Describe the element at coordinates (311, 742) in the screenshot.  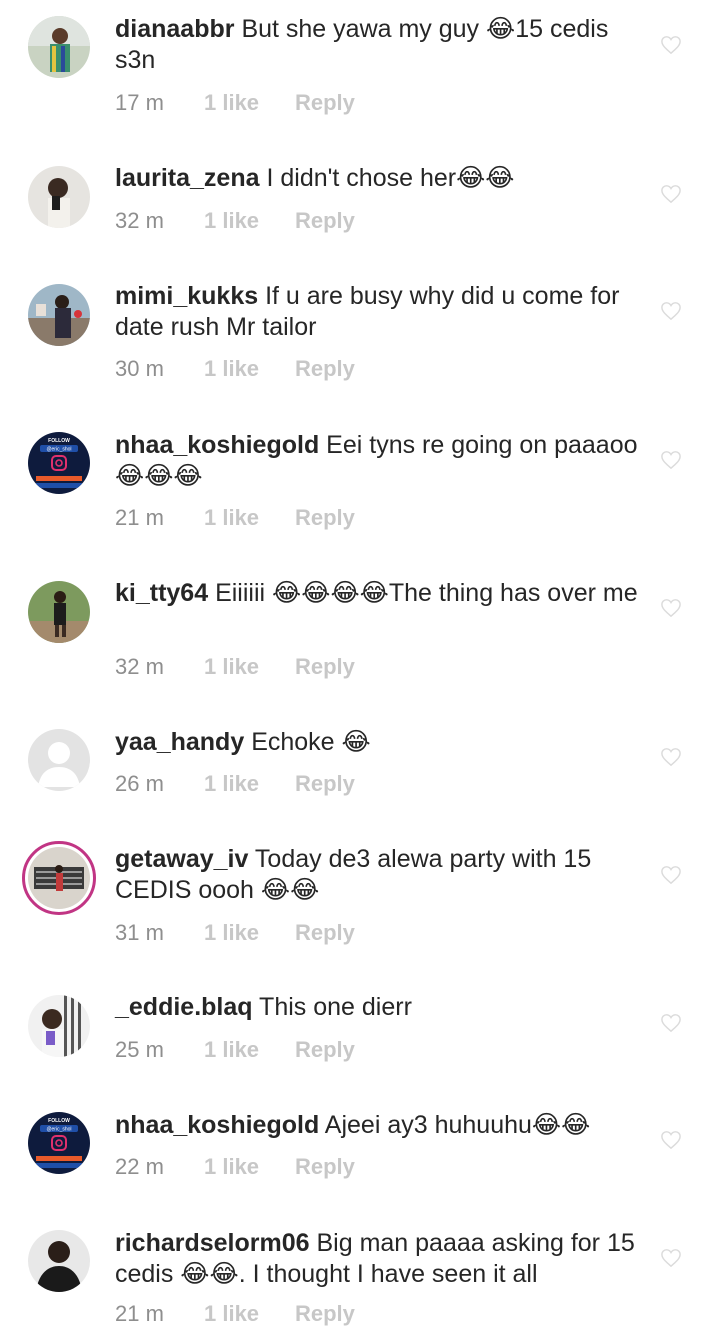
I see `comment-body: Echoke 😂` at that location.